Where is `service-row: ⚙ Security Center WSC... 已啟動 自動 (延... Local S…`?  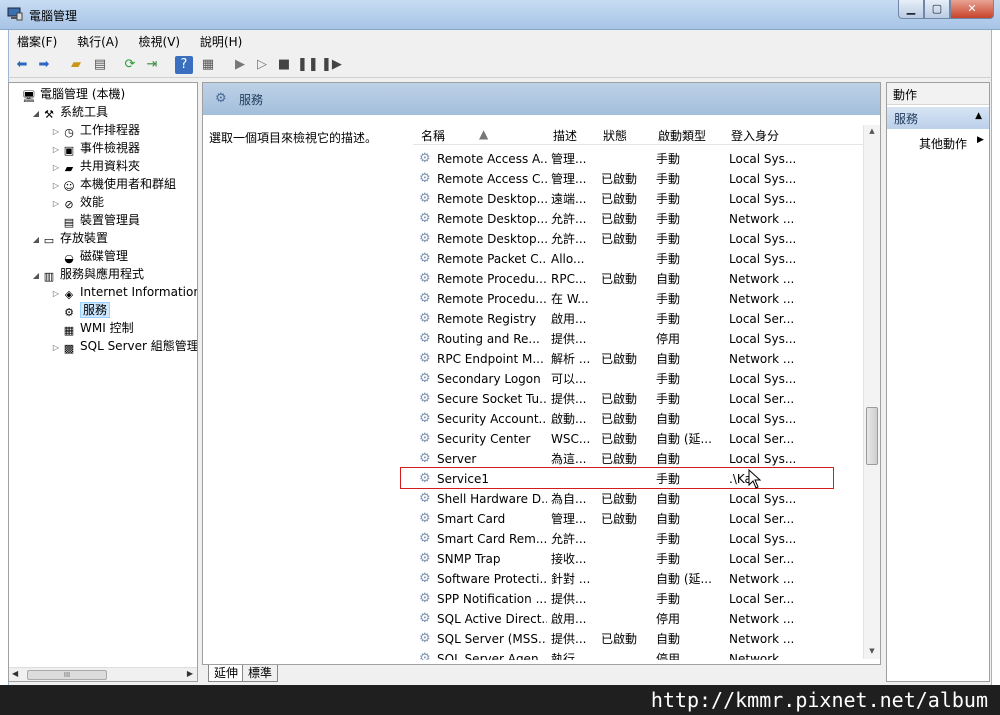
service-row: ⚙ Security Center WSC... 已啟動 自動 (延... Local S… is located at coordinates (638, 439).